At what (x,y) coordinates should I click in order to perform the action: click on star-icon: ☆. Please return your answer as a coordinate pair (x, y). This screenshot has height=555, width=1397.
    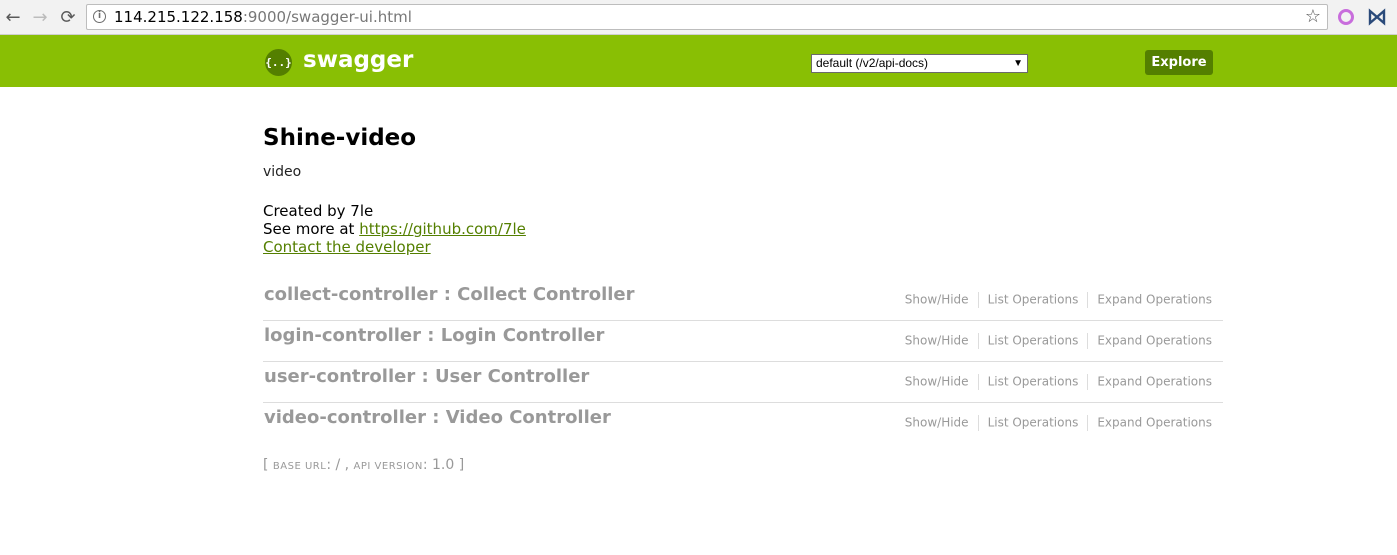
    Looking at the image, I should click on (1313, 16).